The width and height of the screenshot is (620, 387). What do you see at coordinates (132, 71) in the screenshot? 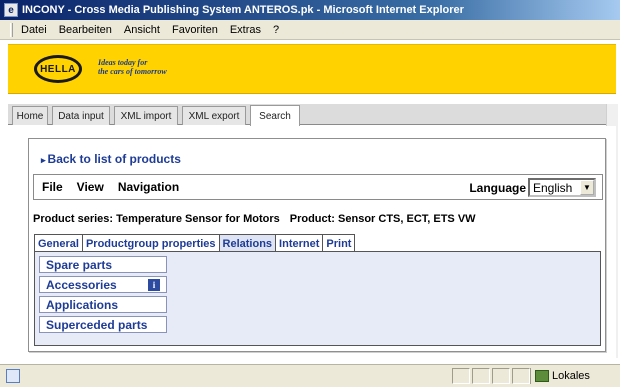
I see `tagline-line2: the cars of tomorrow` at bounding box center [132, 71].